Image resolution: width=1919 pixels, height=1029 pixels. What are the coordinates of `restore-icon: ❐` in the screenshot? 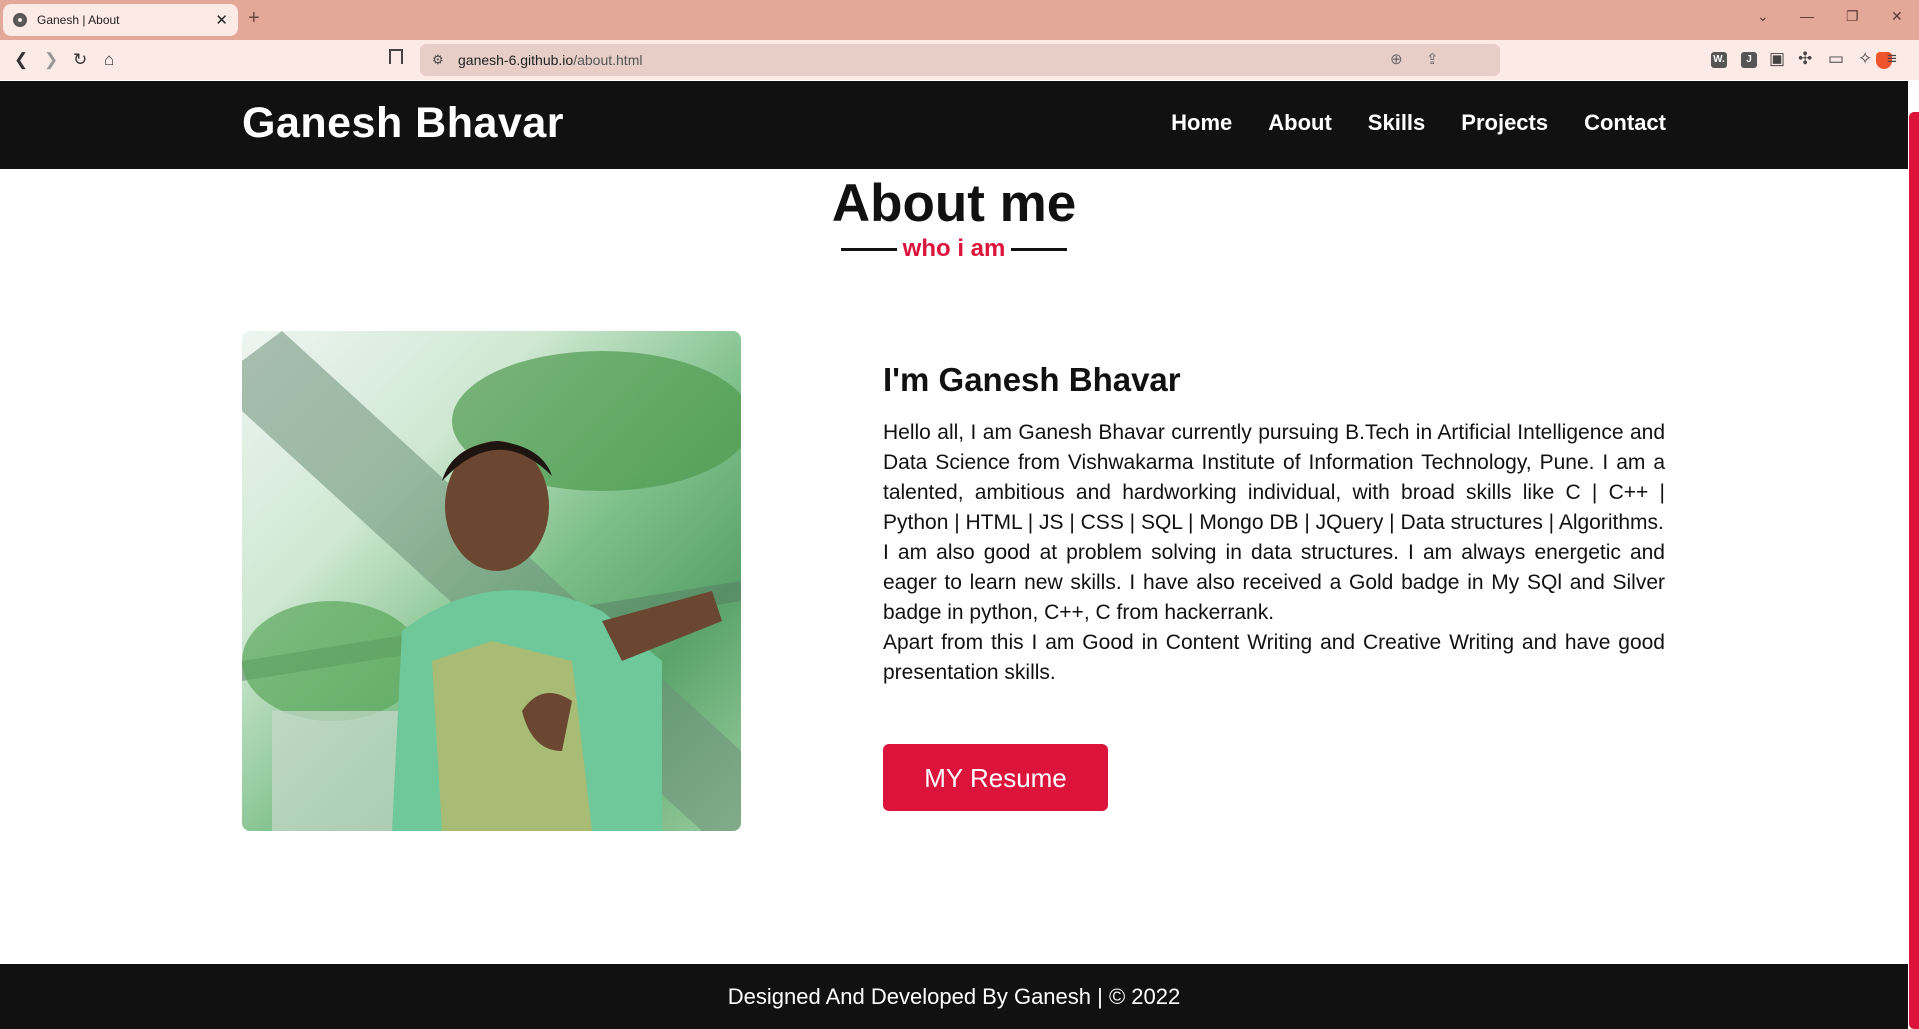 It's located at (1852, 16).